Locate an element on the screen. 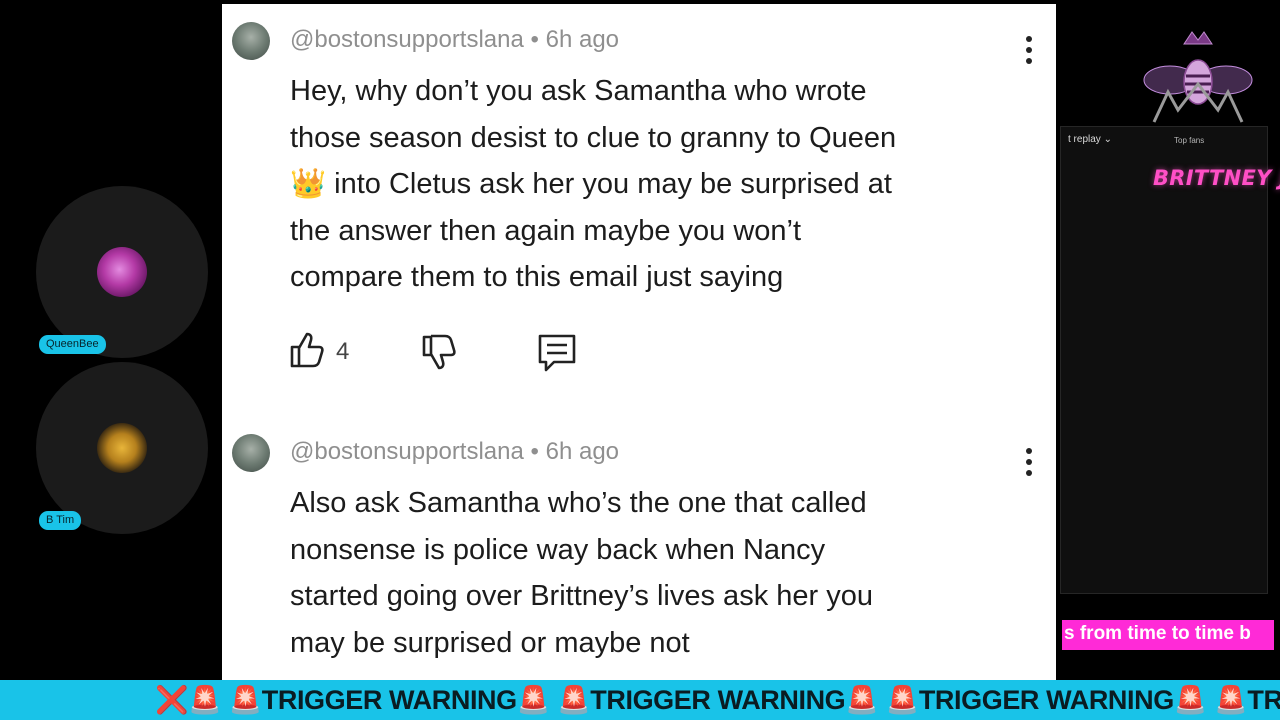 This screenshot has height=720, width=1280. participant-name-tag: B Tim is located at coordinates (60, 520).